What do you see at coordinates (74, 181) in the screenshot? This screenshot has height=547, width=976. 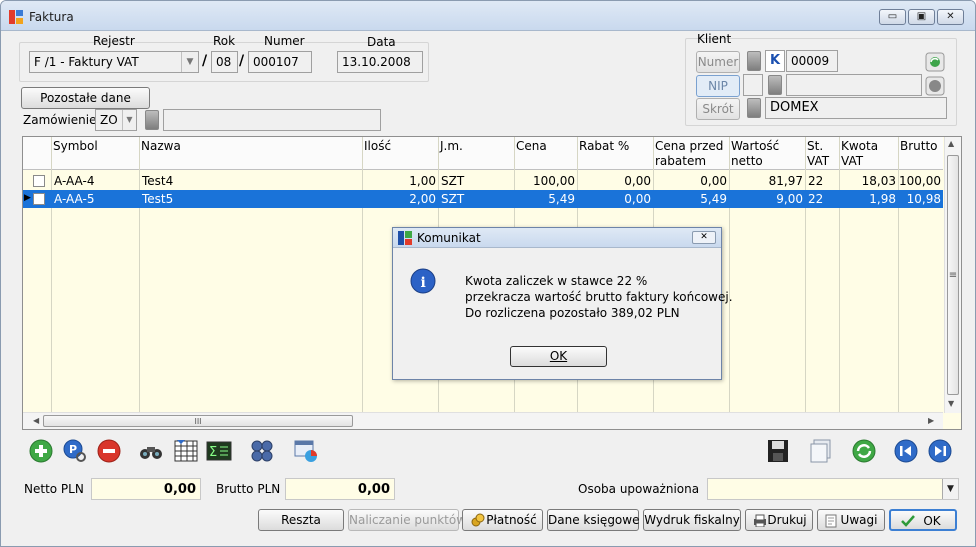 I see `cell-symbol: A-AA-4` at bounding box center [74, 181].